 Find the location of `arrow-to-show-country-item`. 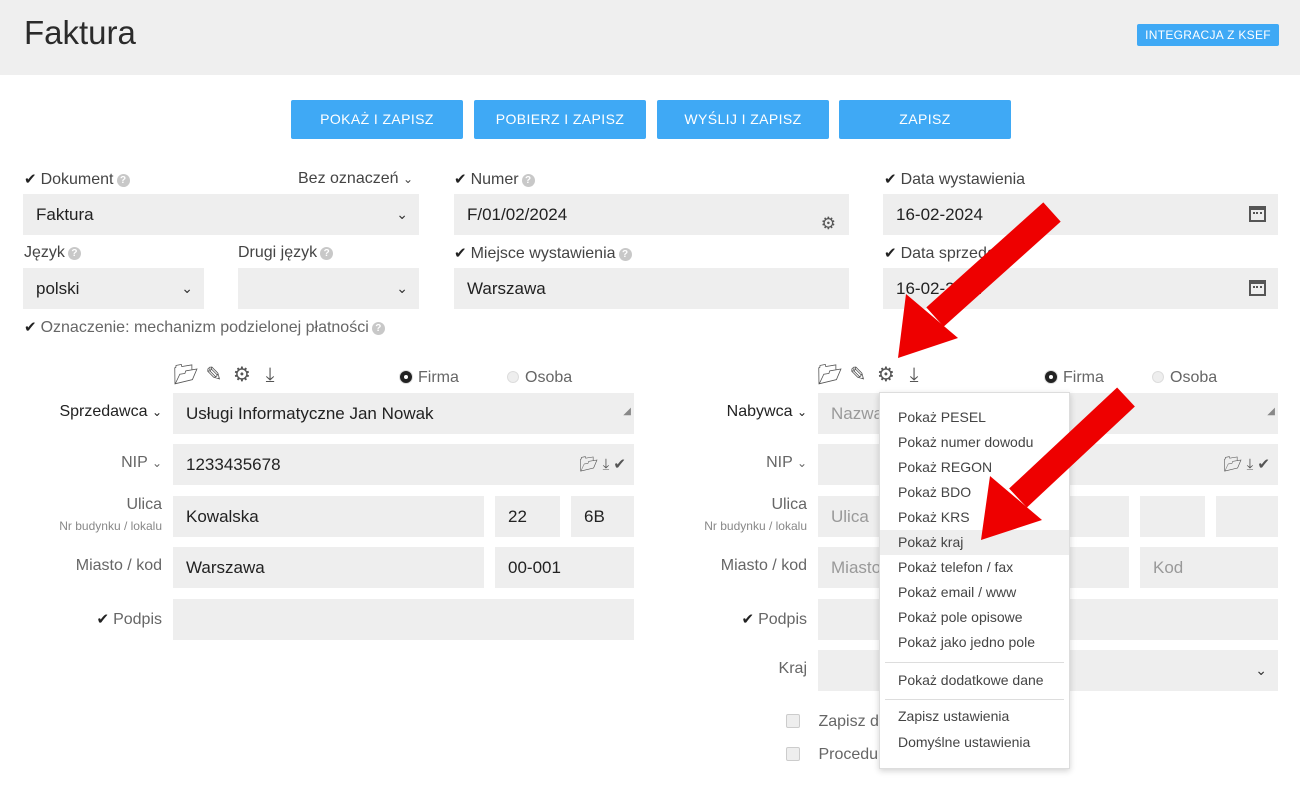

arrow-to-show-country-item is located at coordinates (1058, 463).